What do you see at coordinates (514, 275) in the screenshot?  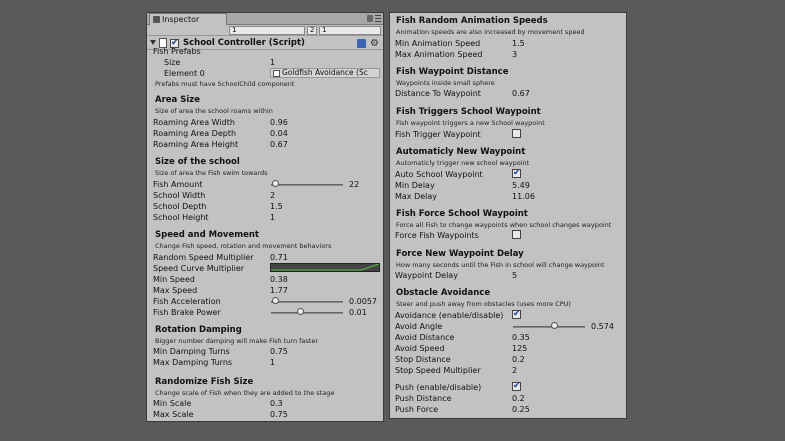 I see `waypoint-delay-value: 5` at bounding box center [514, 275].